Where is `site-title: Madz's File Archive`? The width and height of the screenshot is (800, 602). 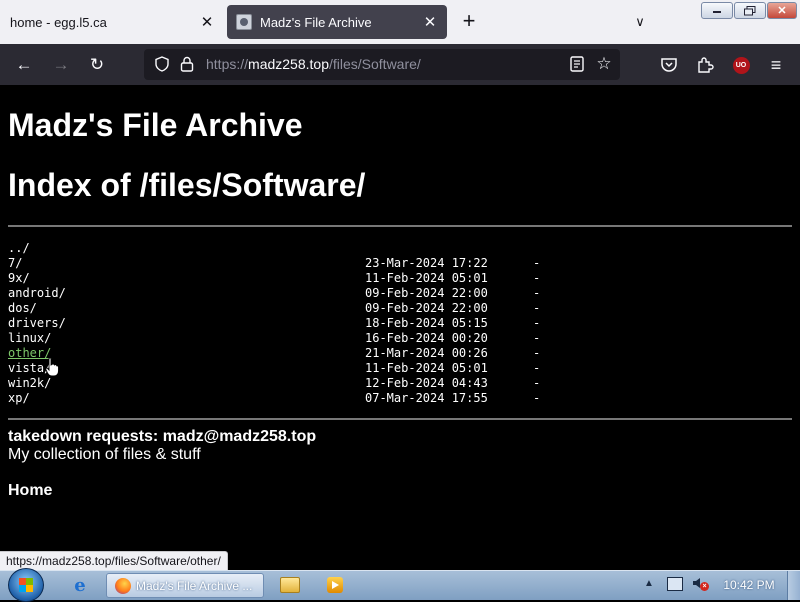 site-title: Madz's File Archive is located at coordinates (155, 125).